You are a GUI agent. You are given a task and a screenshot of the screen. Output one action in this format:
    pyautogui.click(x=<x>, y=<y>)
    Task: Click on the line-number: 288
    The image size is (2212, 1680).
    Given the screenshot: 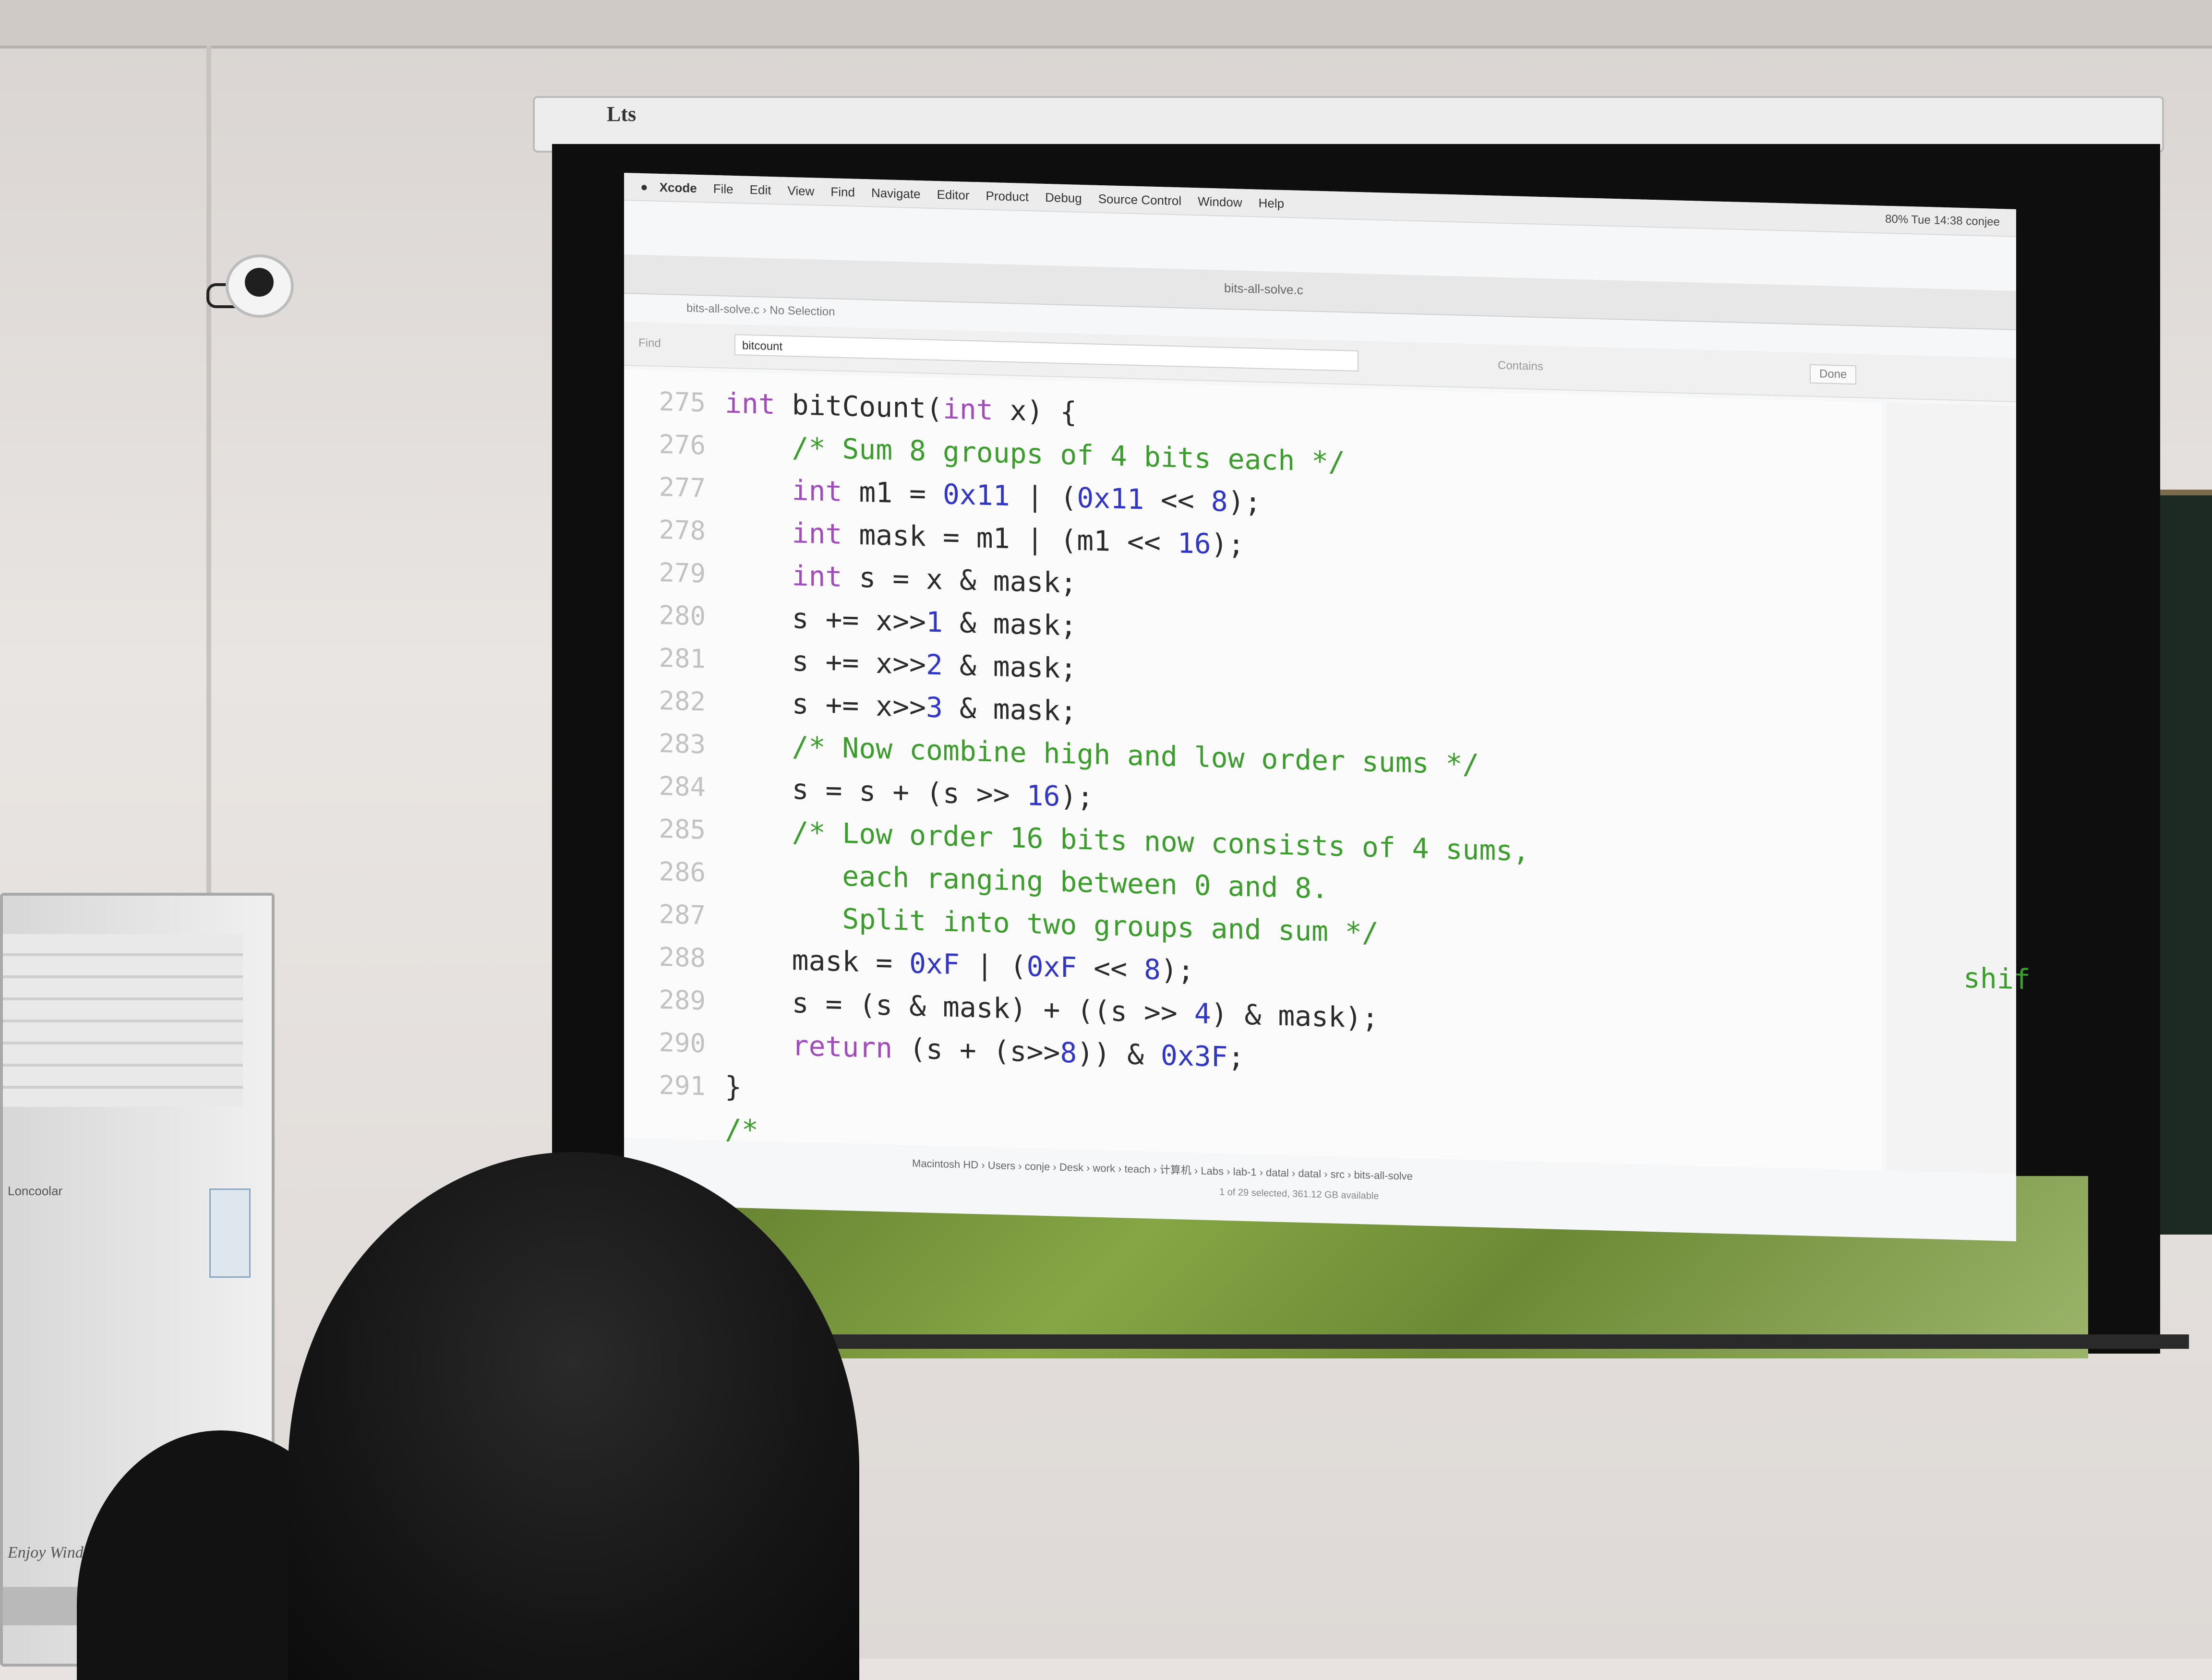 What is the action you would take?
    pyautogui.click(x=683, y=957)
    